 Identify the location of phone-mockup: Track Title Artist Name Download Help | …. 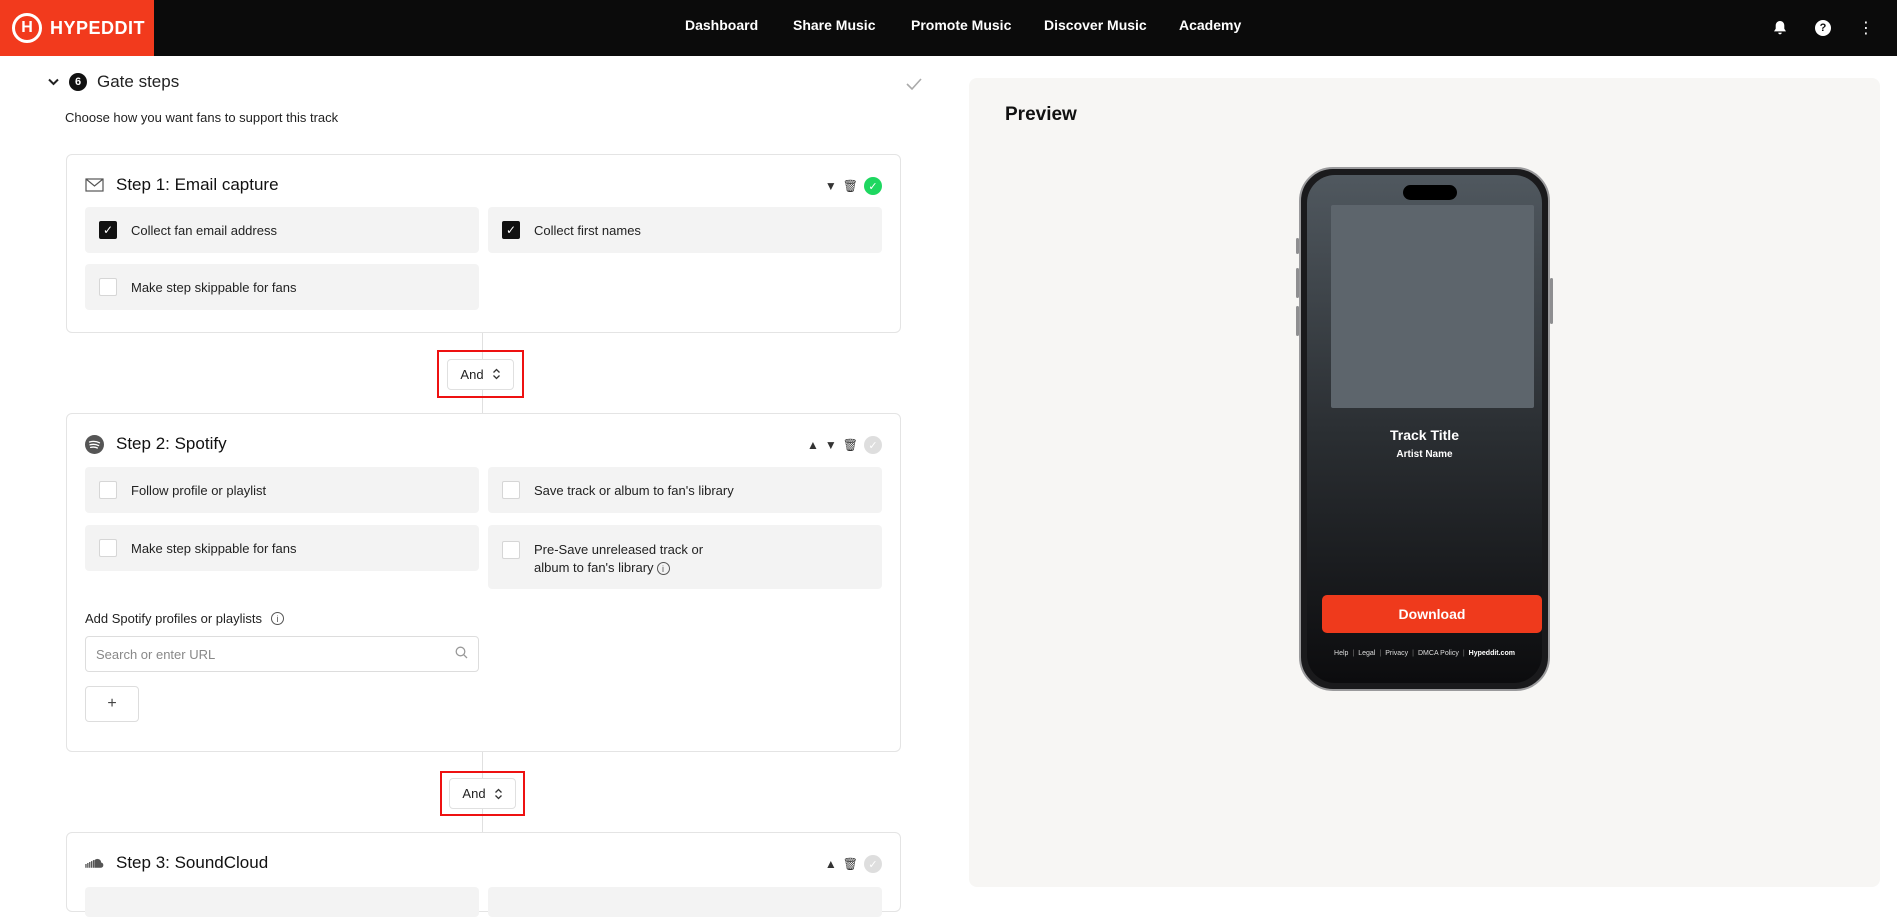
(1424, 429).